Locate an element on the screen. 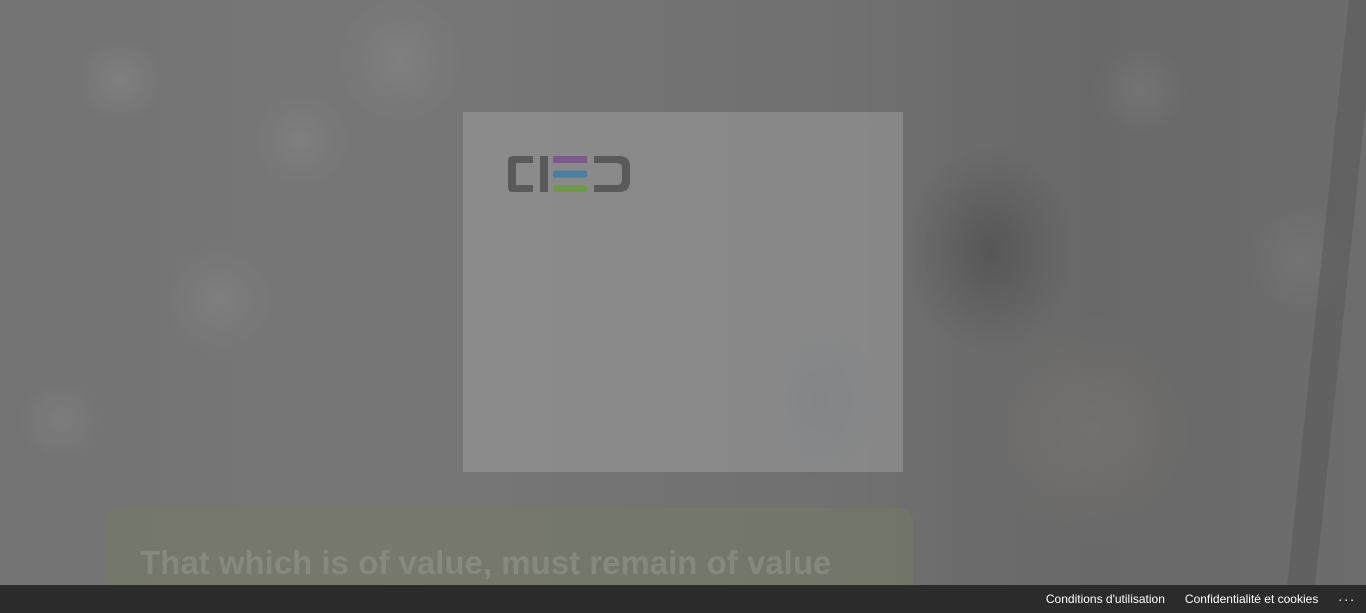 The image size is (1366, 613). privacy-cookies-link: Confidentialité et cookies is located at coordinates (1251, 599).